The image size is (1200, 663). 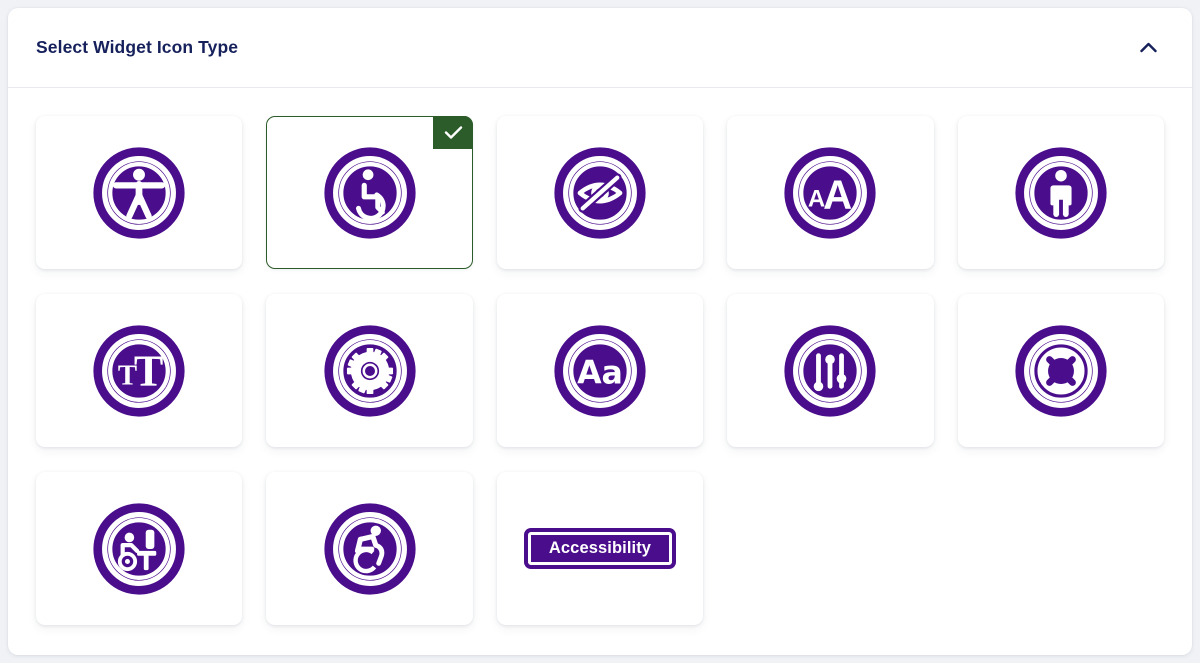 I want to click on collapse-panel-button, so click(x=1148, y=48).